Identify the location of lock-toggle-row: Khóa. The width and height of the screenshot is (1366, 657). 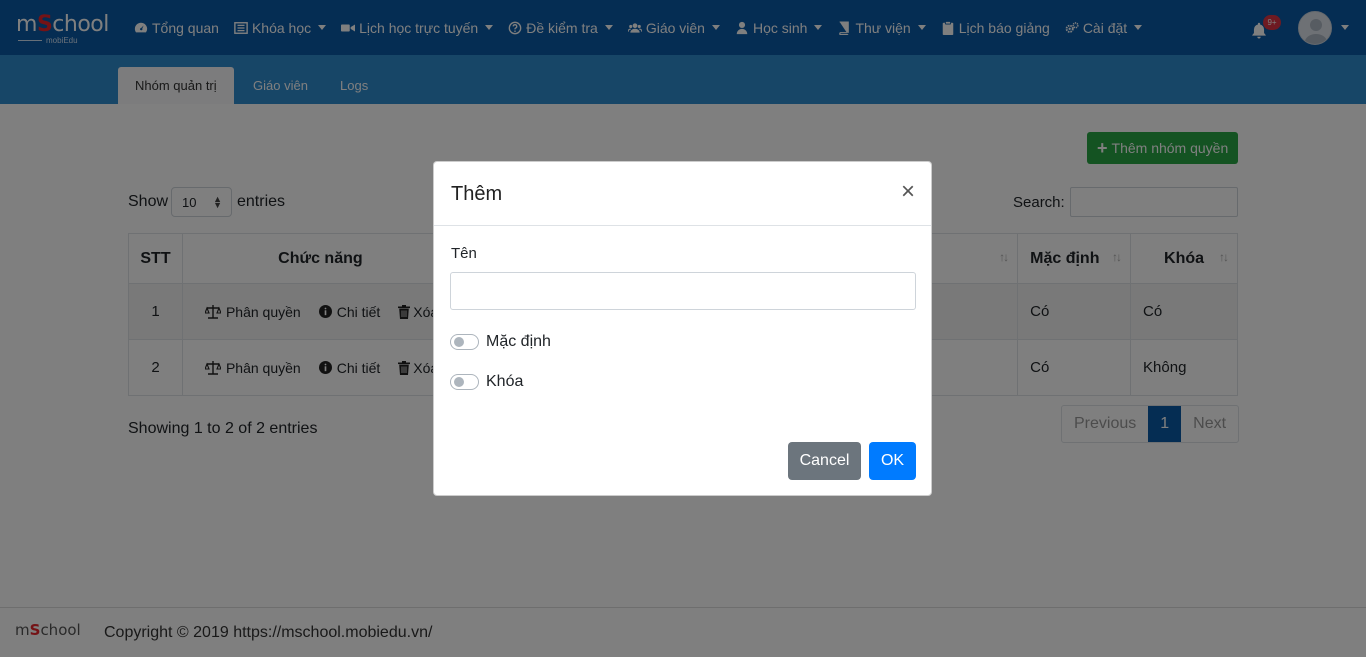
(486, 382).